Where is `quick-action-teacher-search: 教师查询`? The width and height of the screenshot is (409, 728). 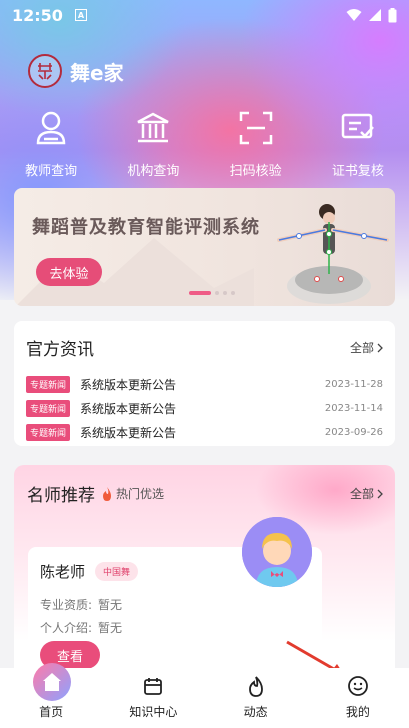
quick-action-teacher-search: 教师查询 is located at coordinates (51, 143).